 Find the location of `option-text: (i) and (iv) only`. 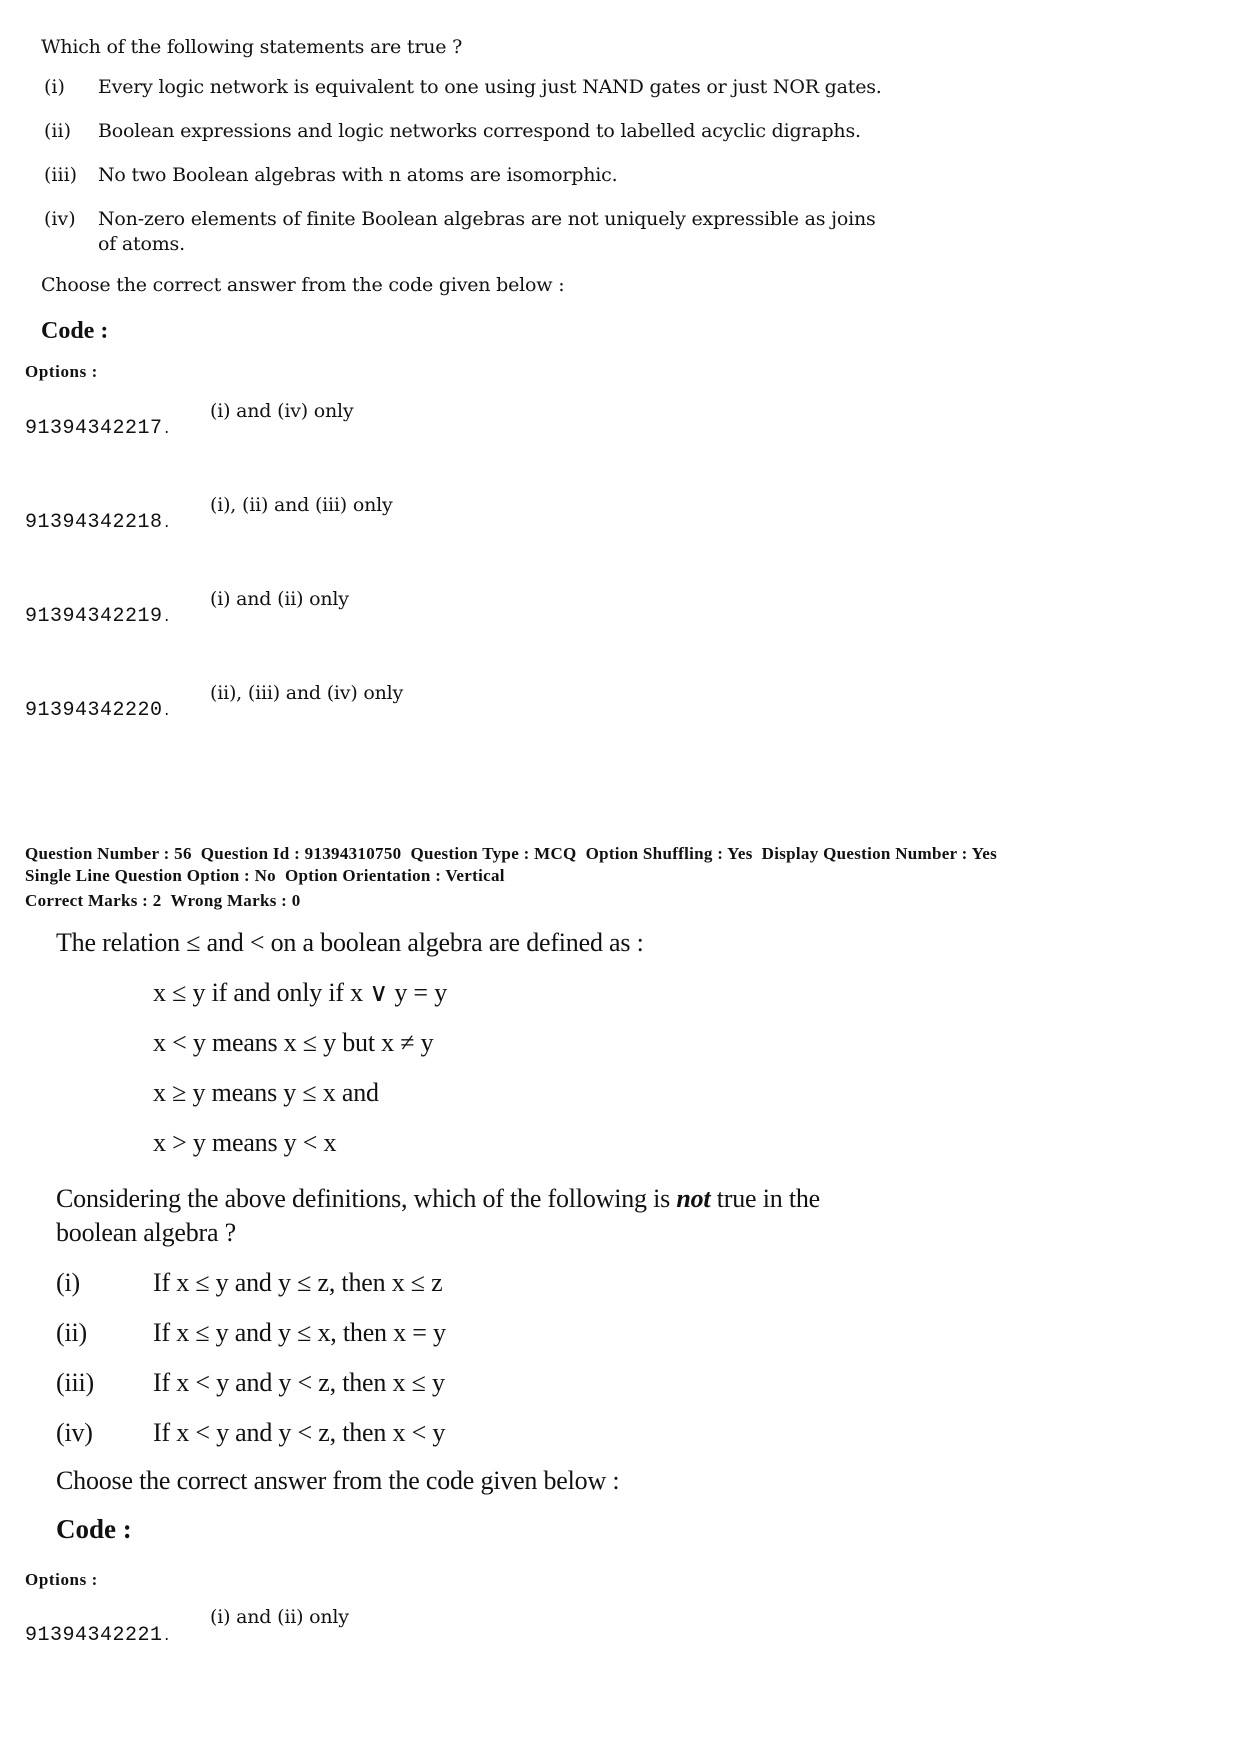

option-text: (i) and (iv) only is located at coordinates (282, 411).